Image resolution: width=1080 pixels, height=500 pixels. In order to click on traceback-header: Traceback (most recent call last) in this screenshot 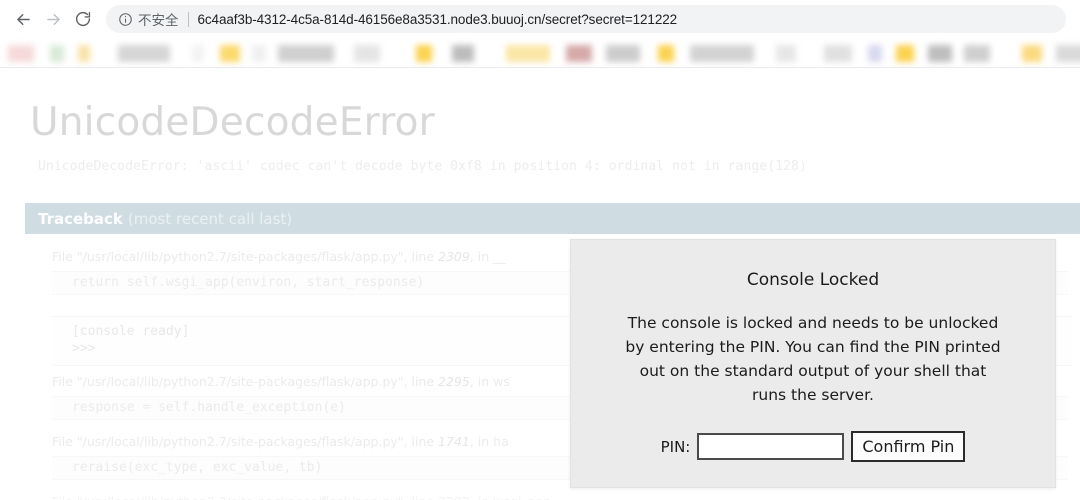, I will do `click(552, 218)`.